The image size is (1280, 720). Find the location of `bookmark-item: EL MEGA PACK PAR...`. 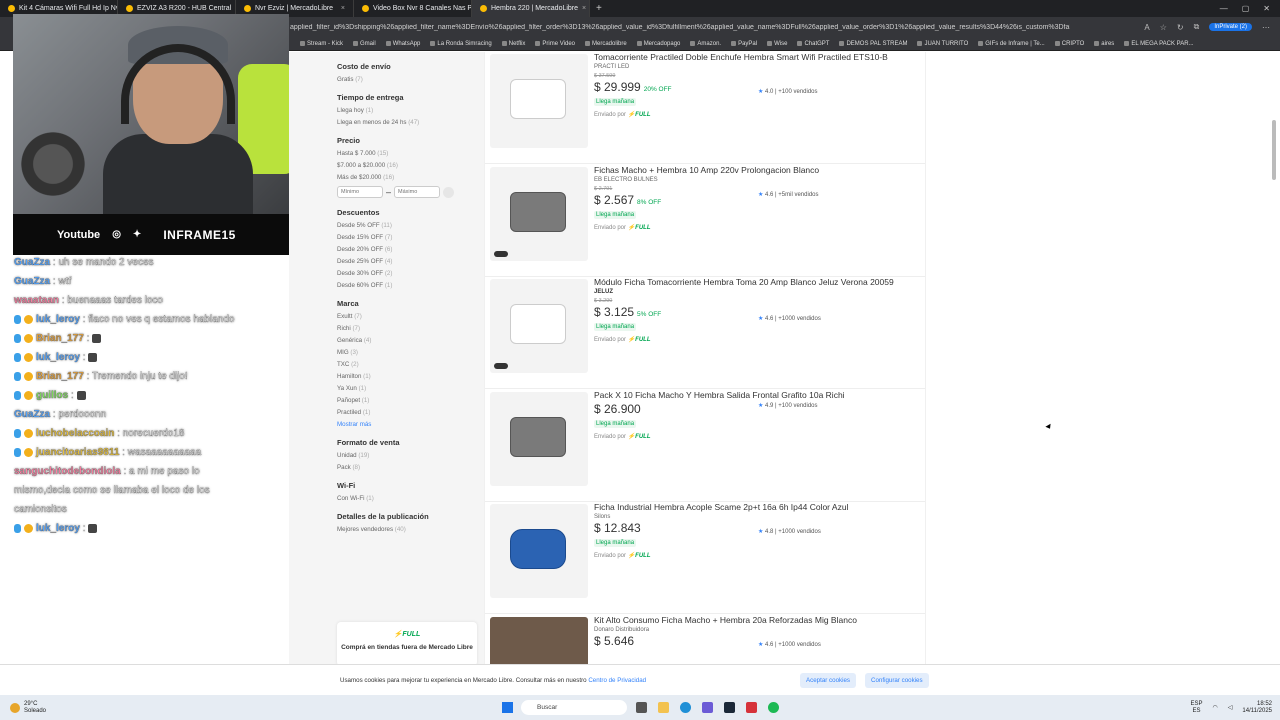

bookmark-item: EL MEGA PACK PAR... is located at coordinates (1159, 44).